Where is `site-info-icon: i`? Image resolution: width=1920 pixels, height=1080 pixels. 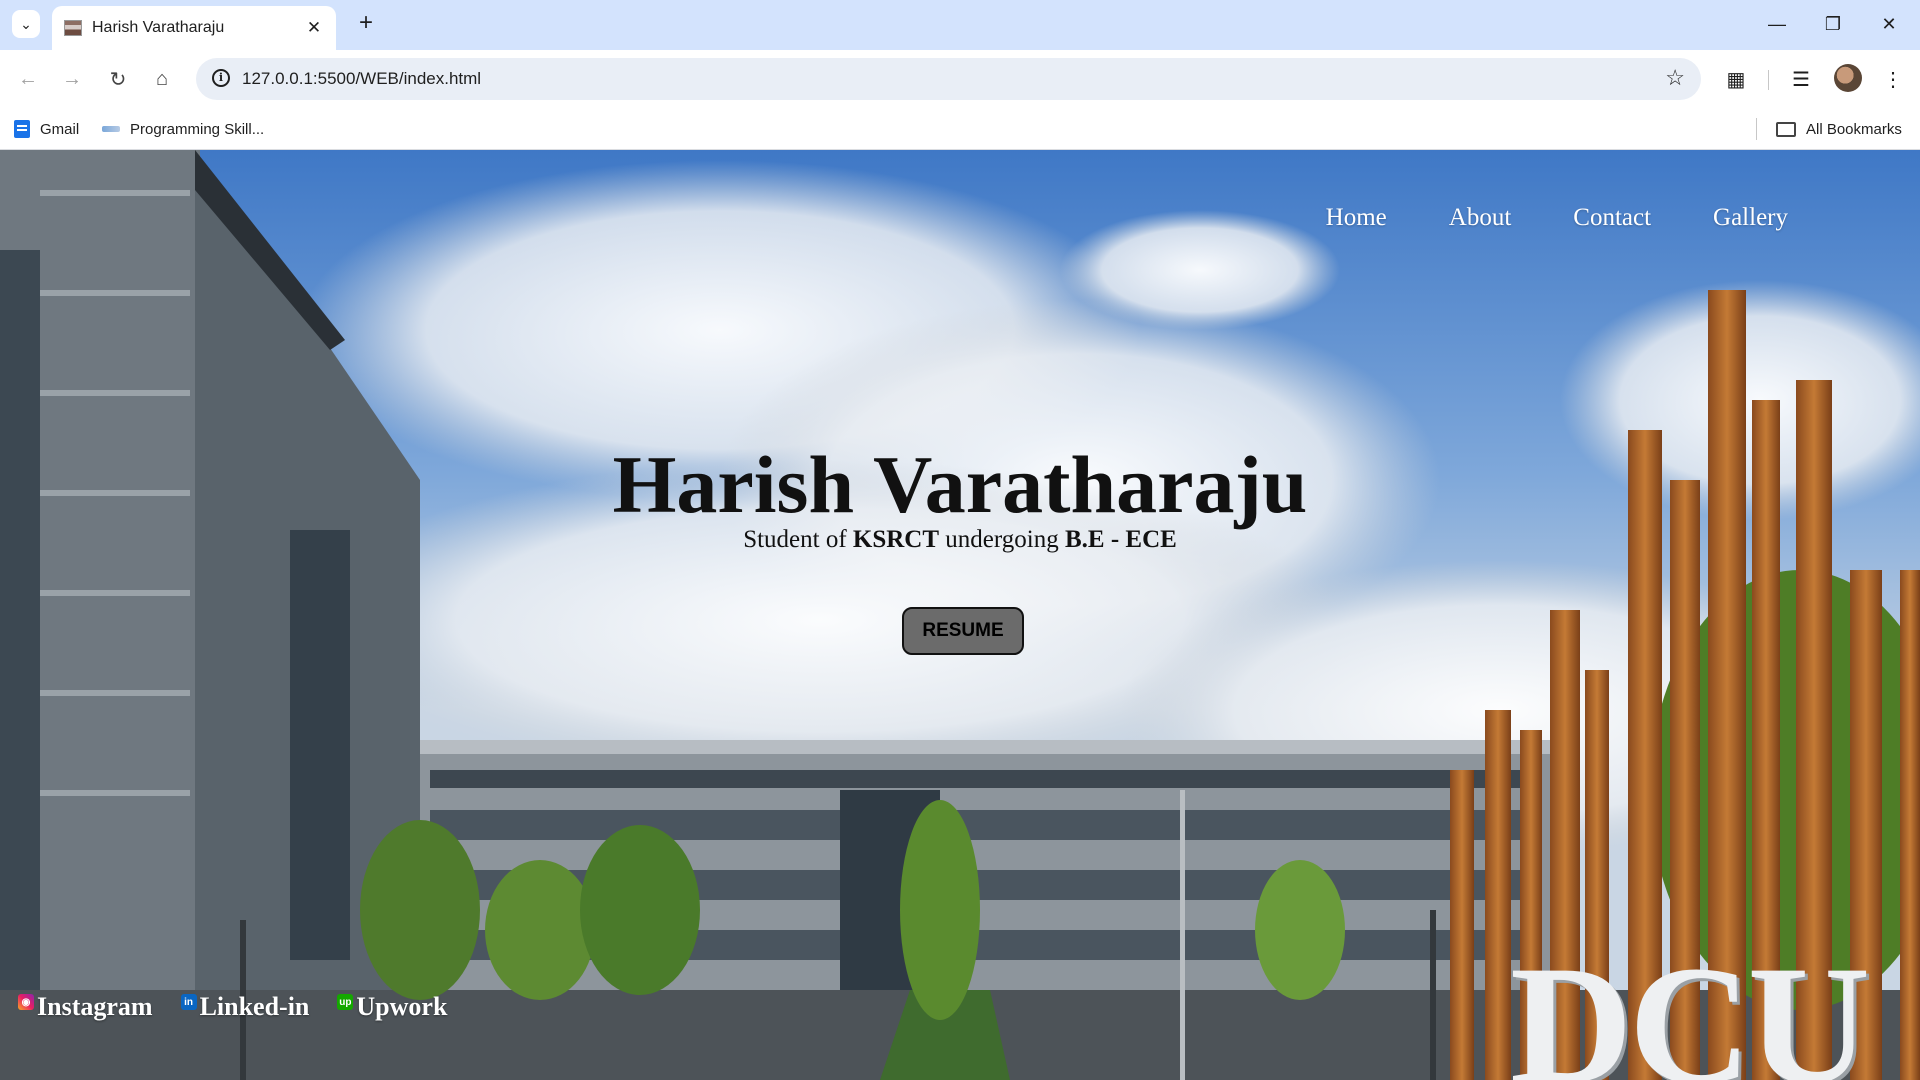 site-info-icon: i is located at coordinates (221, 78).